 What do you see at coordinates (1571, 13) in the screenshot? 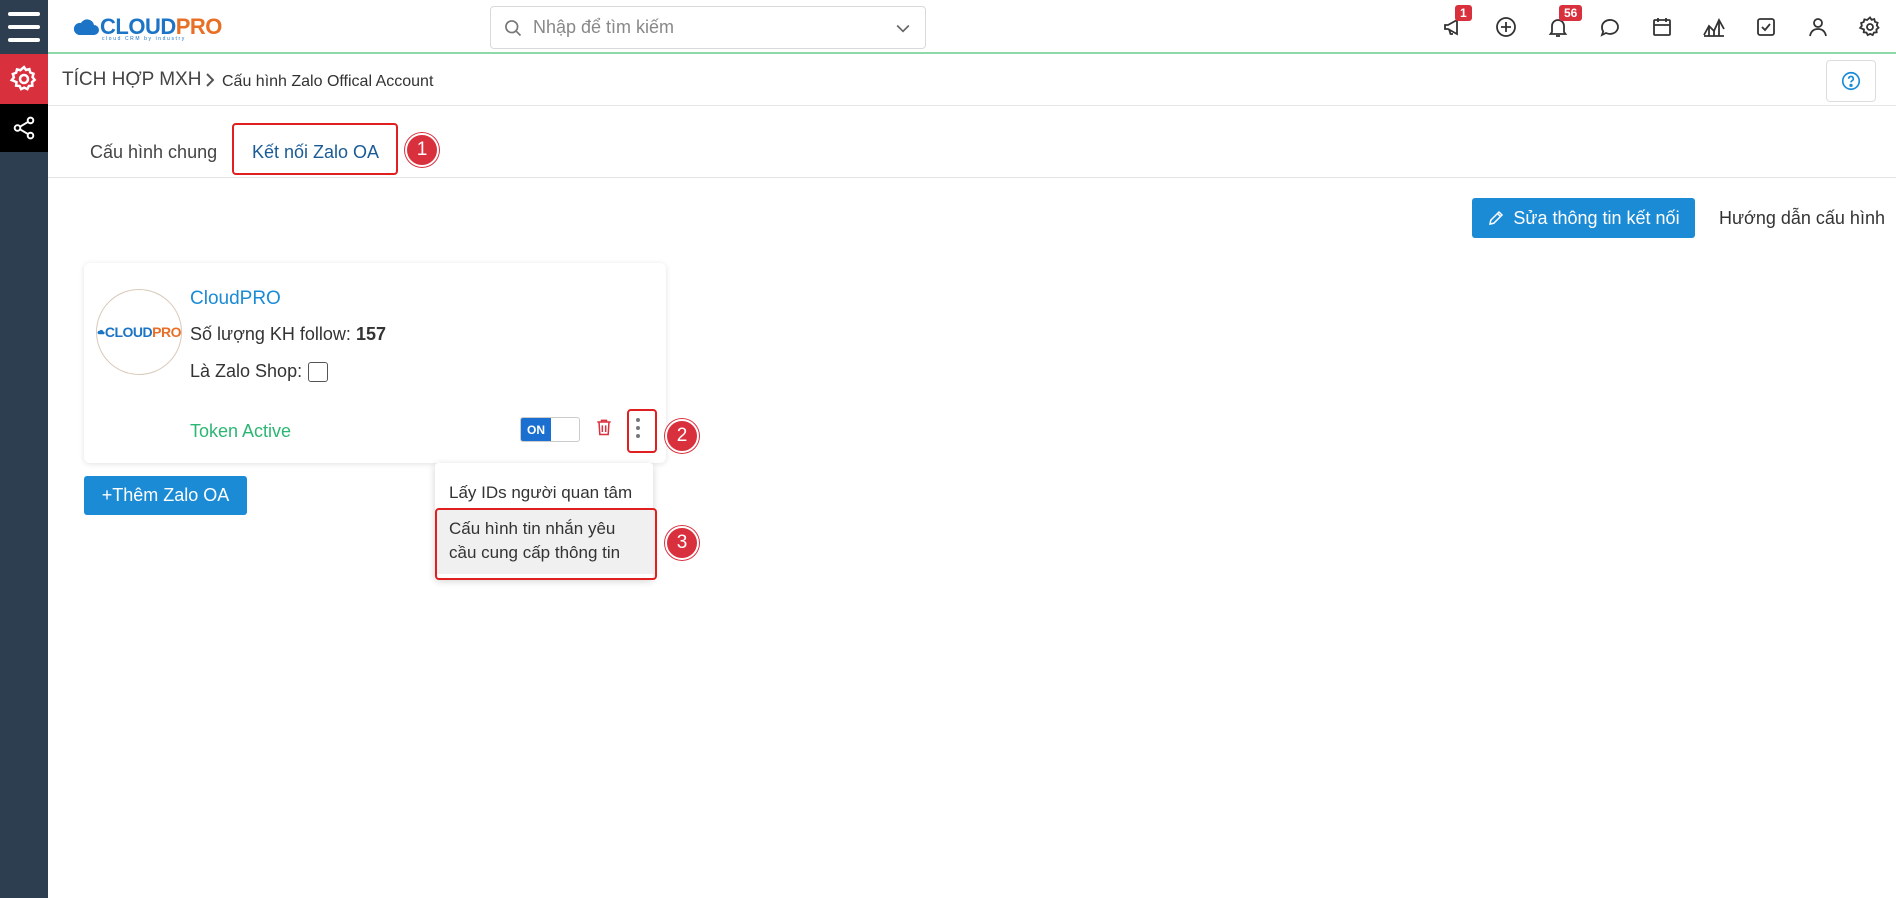
I see `notification-badge: 56` at bounding box center [1571, 13].